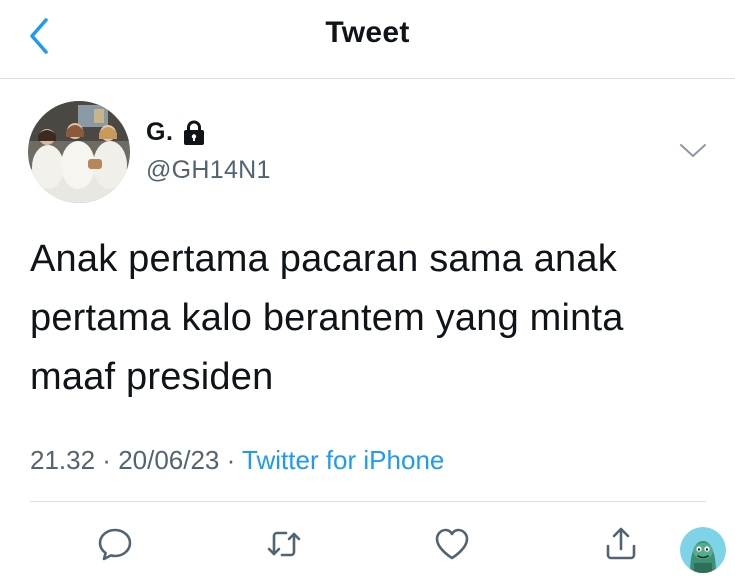  What do you see at coordinates (368, 501) in the screenshot?
I see `divider` at bounding box center [368, 501].